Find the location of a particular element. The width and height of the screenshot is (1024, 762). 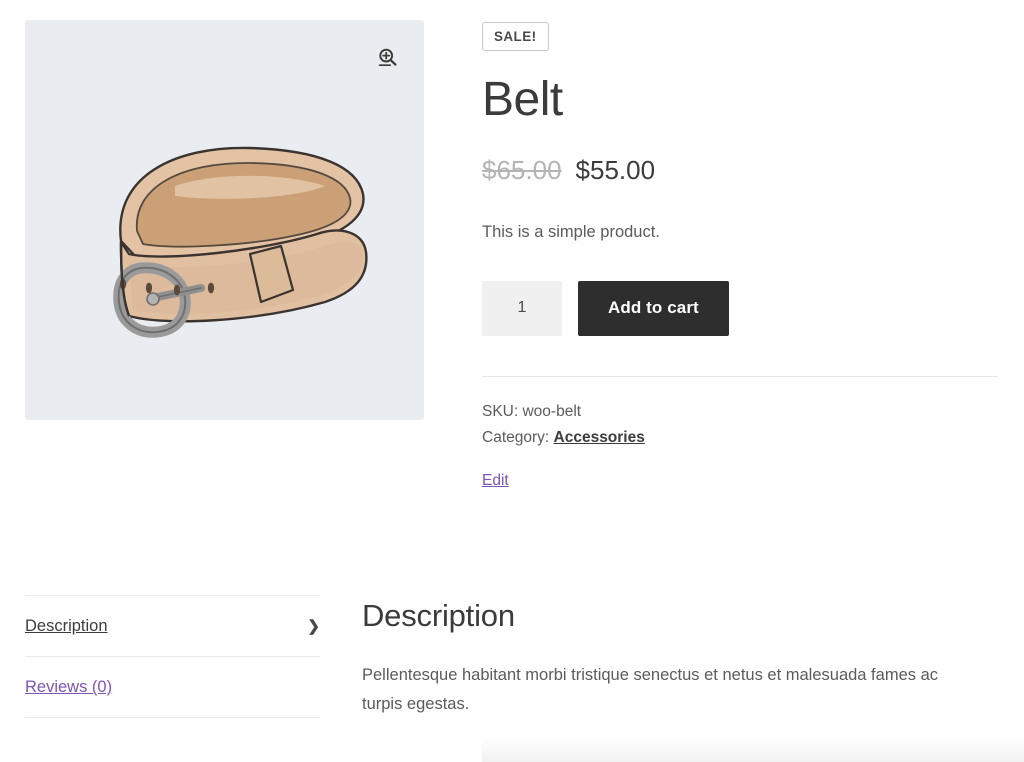

tab-description-label: Description is located at coordinates (66, 626).